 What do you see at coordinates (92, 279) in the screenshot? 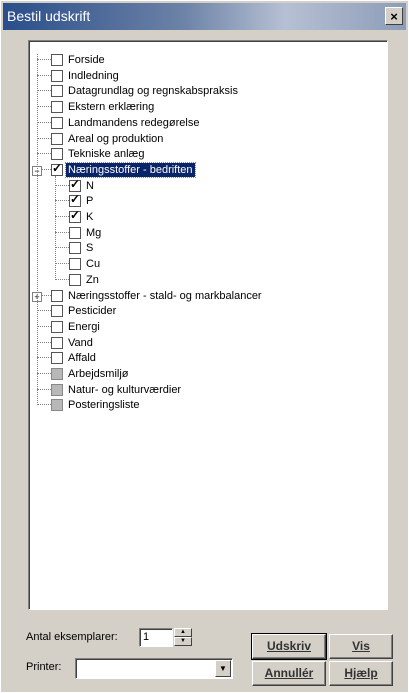
I see `tree-item-label: Zn` at bounding box center [92, 279].